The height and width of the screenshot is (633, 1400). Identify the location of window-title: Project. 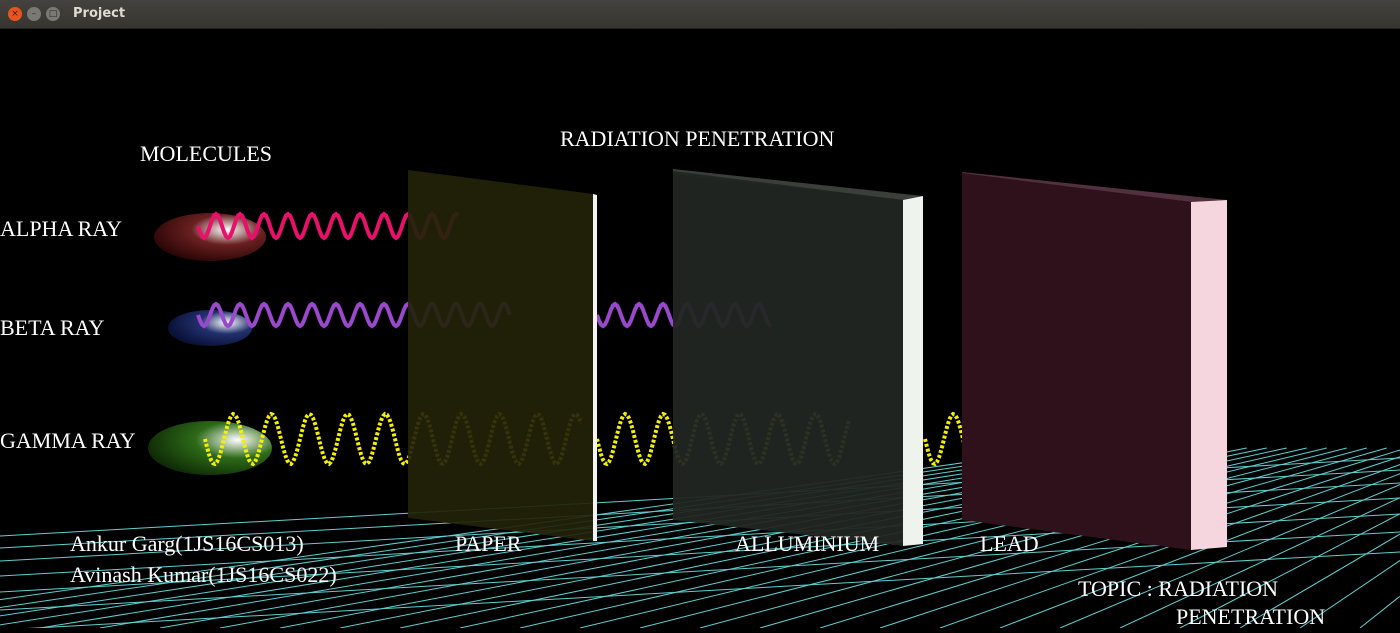
(99, 13).